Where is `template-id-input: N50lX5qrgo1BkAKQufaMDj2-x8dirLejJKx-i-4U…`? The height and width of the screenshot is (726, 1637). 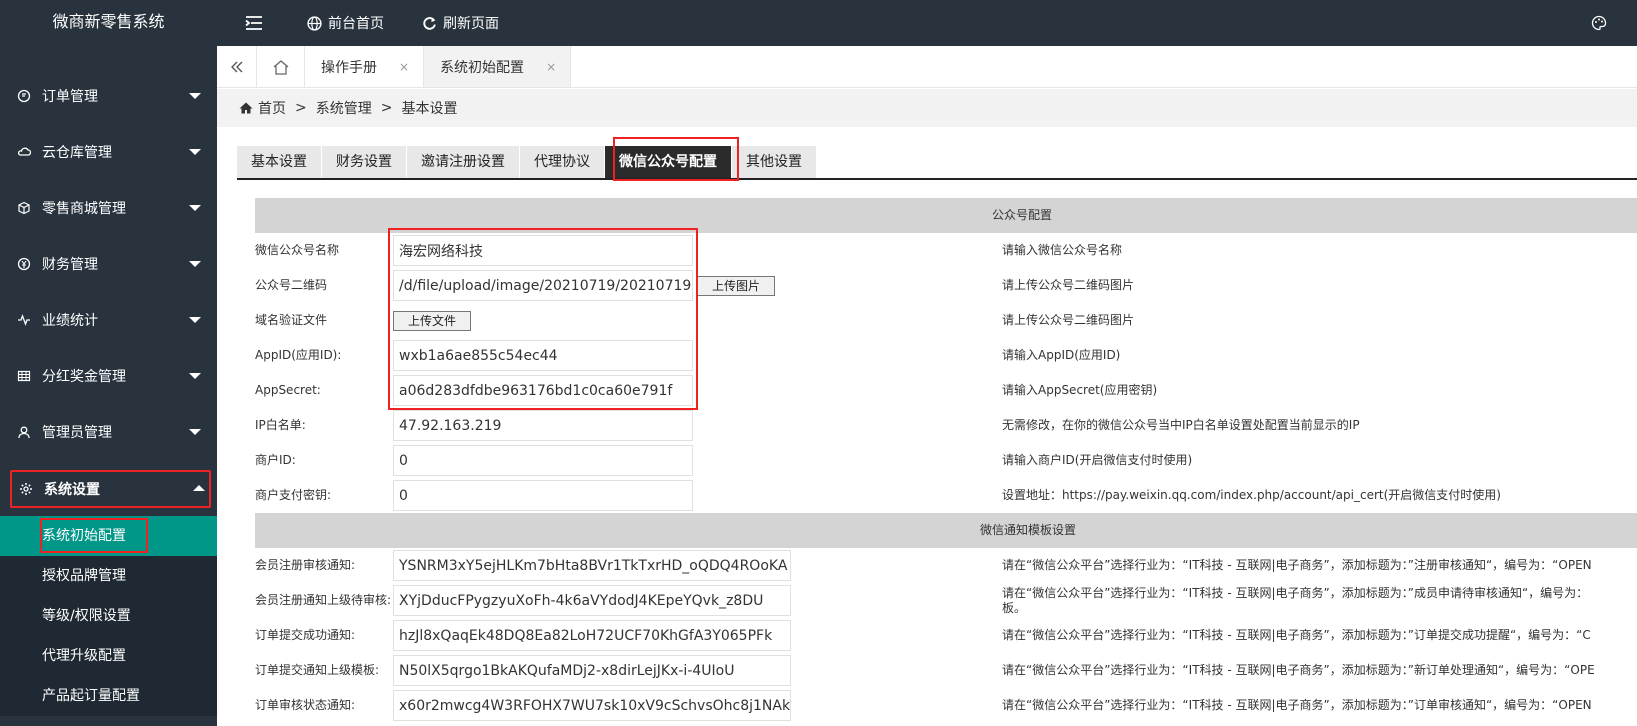
template-id-input: N50lX5qrgo1BkAKQufaMDj2-x8dirLejJKx-i-4U… is located at coordinates (592, 670).